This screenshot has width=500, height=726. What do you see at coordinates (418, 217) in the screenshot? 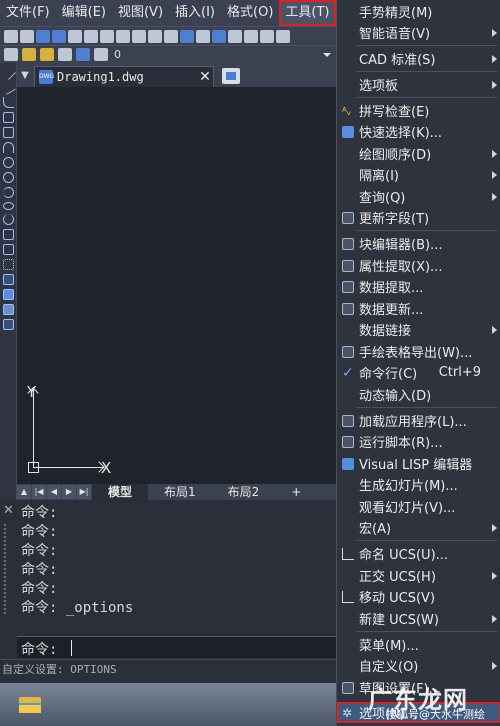
I see `menu-item-update-fields: 更新字段(T)` at bounding box center [418, 217].